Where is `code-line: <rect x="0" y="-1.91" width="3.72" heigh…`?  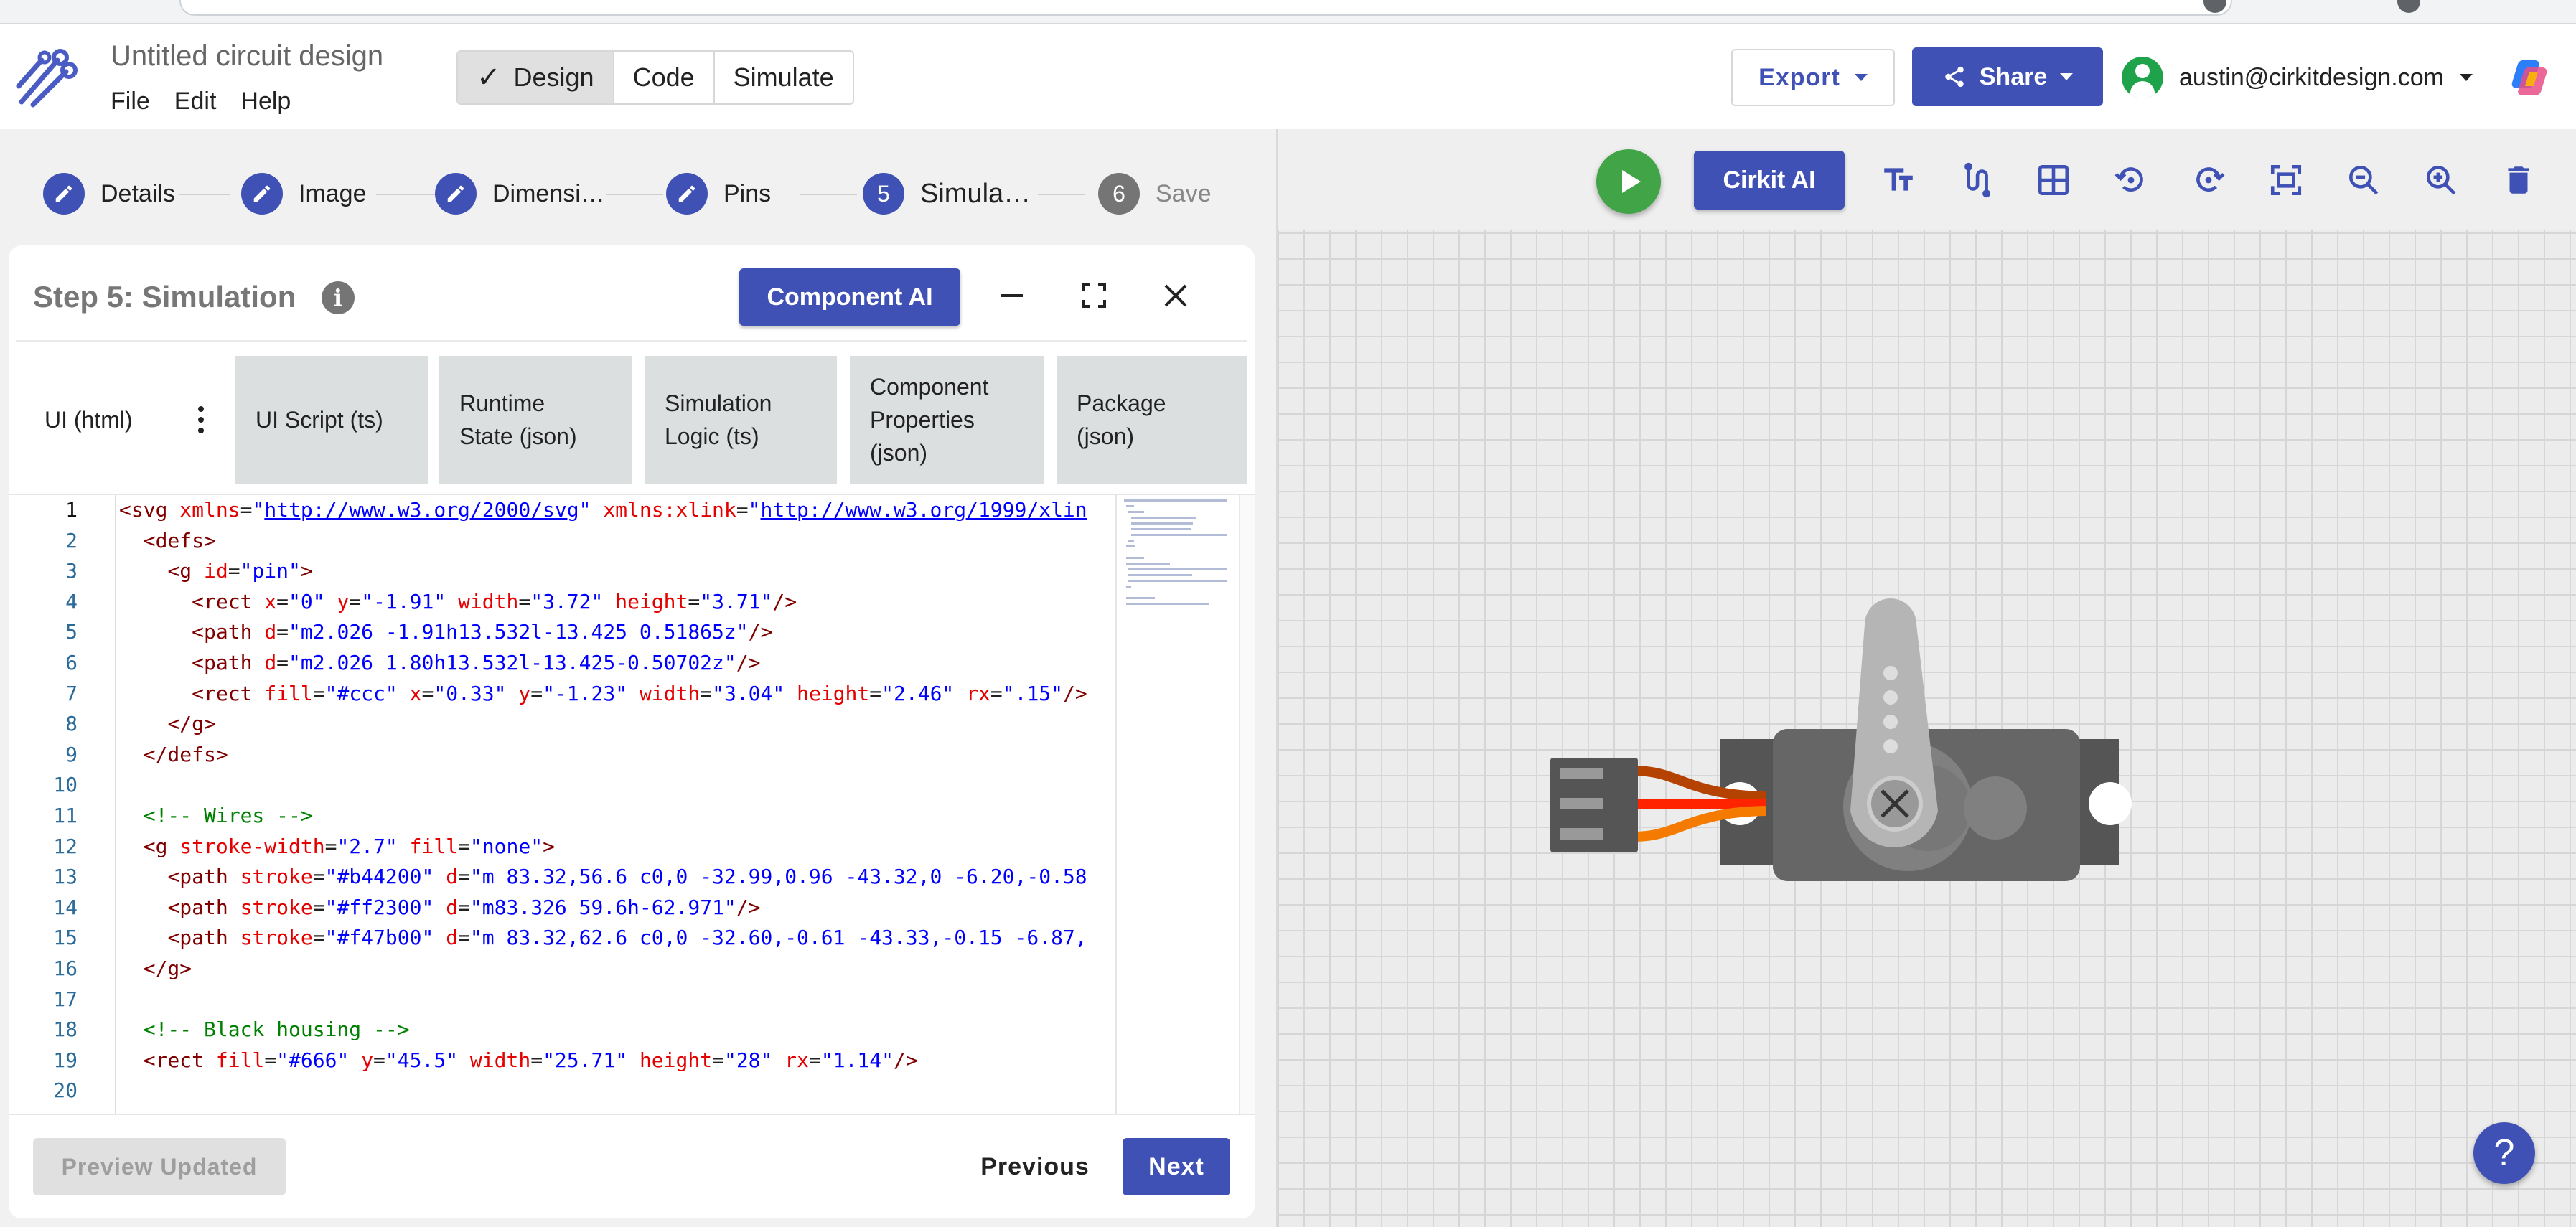 code-line: <rect x="0" y="-1.91" width="3.72" heigh… is located at coordinates (458, 602).